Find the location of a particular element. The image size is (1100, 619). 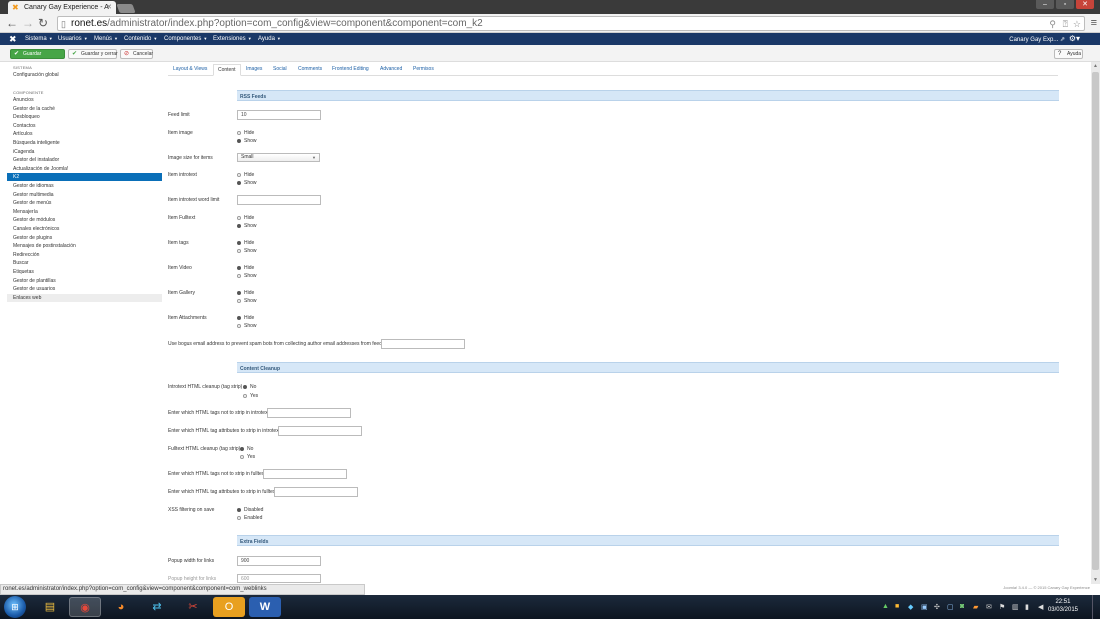

nav-item-sistema: Sistema ▼ is located at coordinates (39, 39).